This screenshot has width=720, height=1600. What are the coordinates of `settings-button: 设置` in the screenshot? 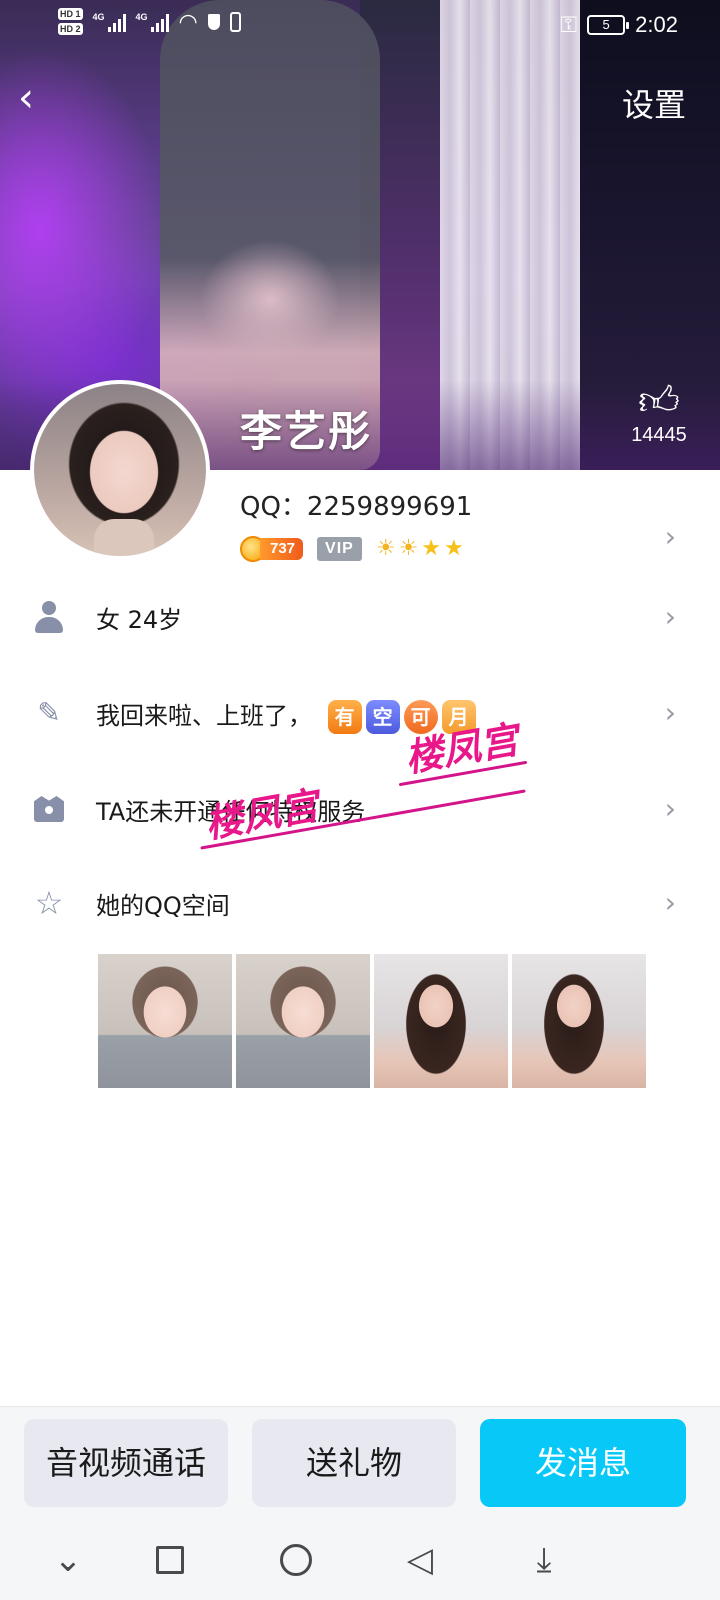 It's located at (654, 103).